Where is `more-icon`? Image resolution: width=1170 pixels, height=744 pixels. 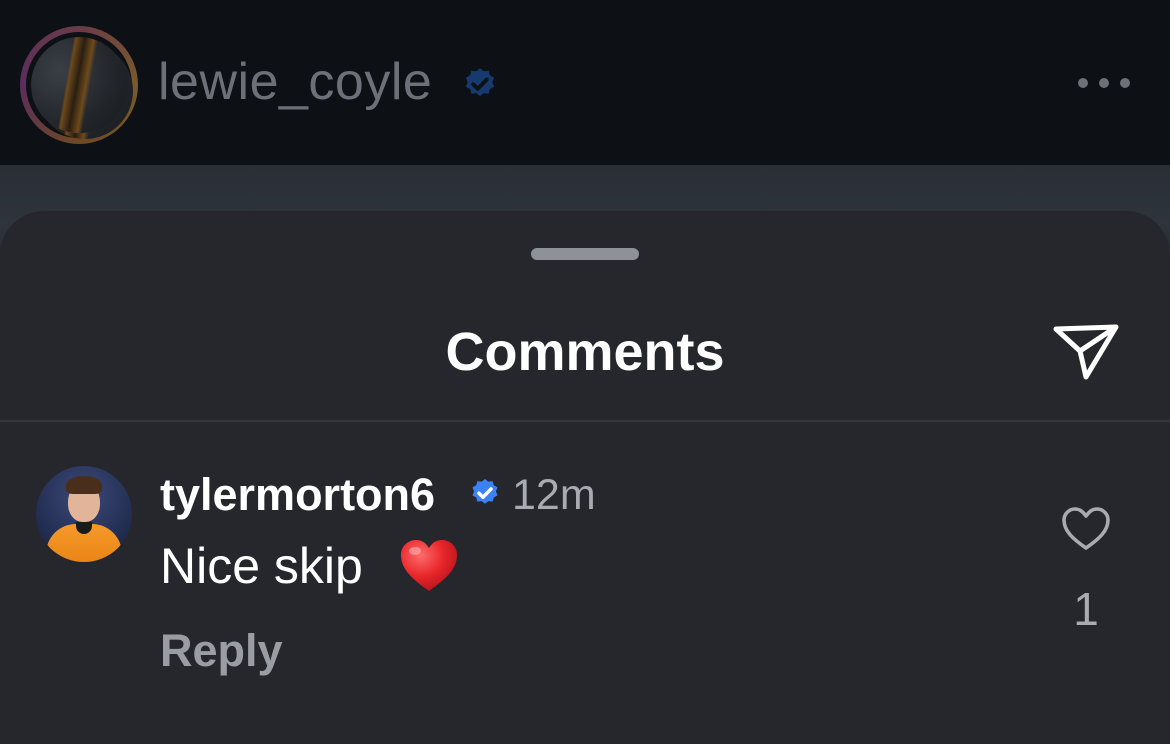
more-icon is located at coordinates (1104, 83).